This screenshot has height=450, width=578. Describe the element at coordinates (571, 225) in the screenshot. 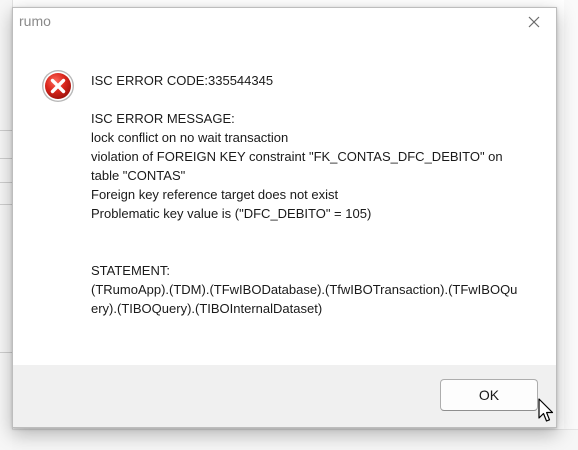

I see `background-right-panel` at that location.